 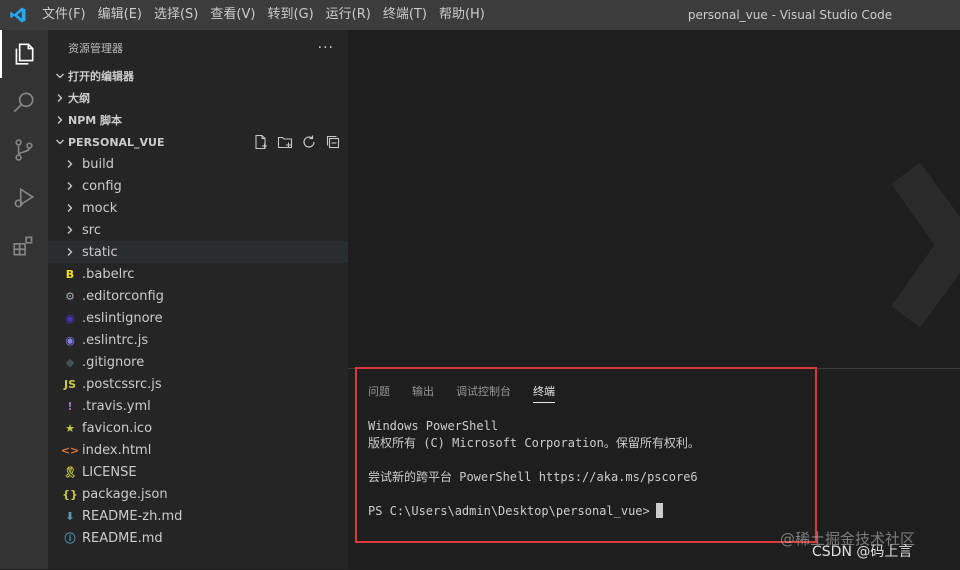 What do you see at coordinates (113, 362) in the screenshot?
I see `file-name: .gitignore` at bounding box center [113, 362].